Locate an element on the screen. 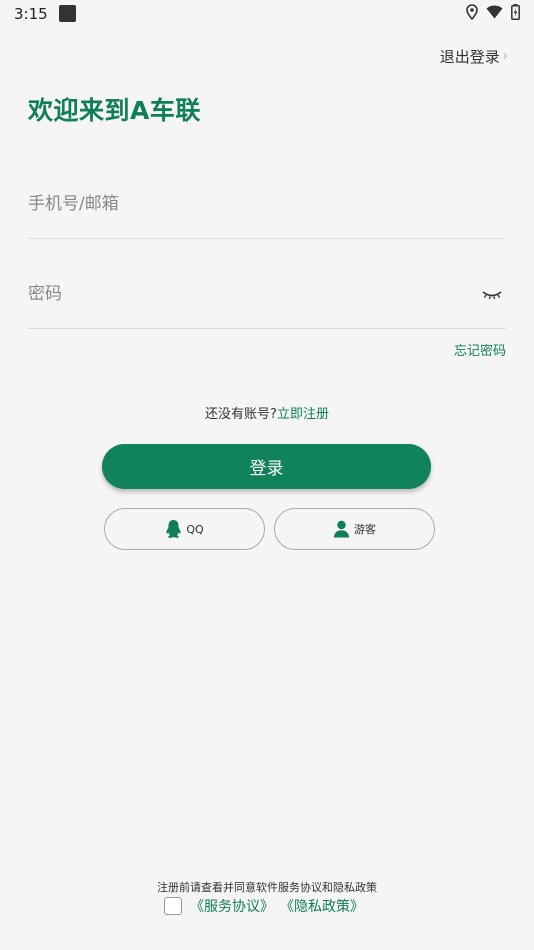  service-agreement-link: 《服务协议》 is located at coordinates (232, 906).